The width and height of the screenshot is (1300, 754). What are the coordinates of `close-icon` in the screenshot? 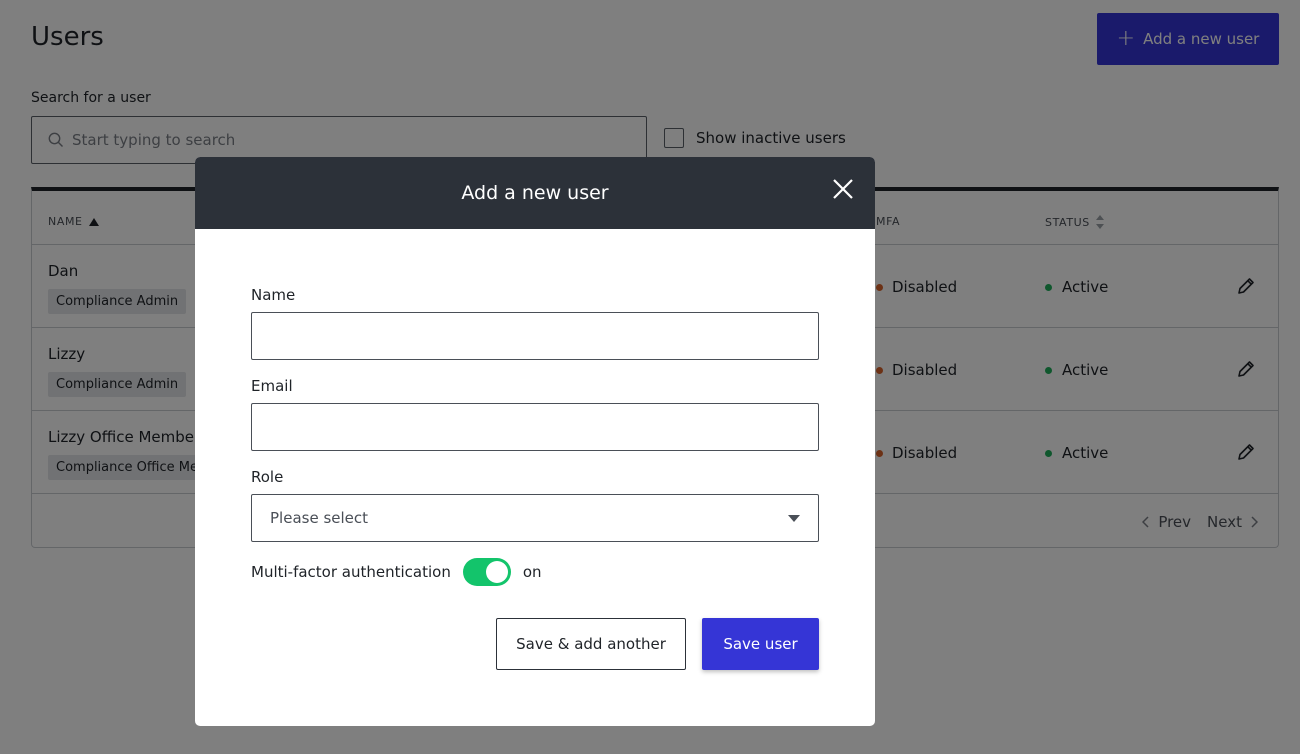 It's located at (843, 189).